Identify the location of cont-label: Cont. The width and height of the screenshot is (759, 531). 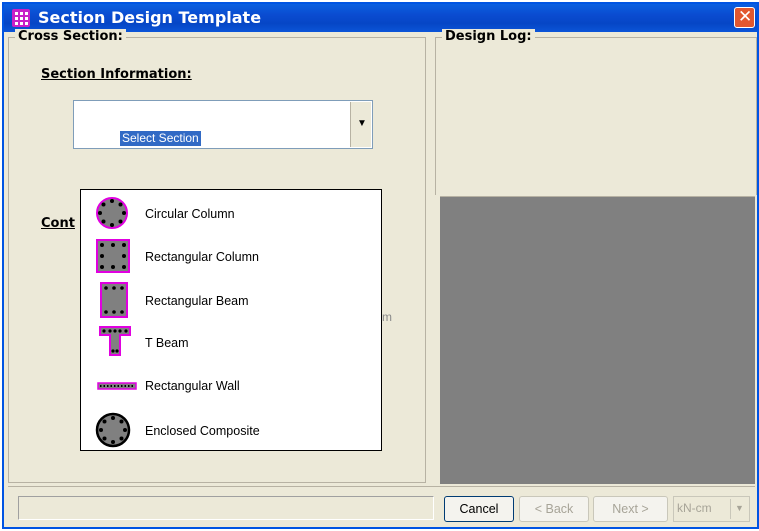
(58, 223).